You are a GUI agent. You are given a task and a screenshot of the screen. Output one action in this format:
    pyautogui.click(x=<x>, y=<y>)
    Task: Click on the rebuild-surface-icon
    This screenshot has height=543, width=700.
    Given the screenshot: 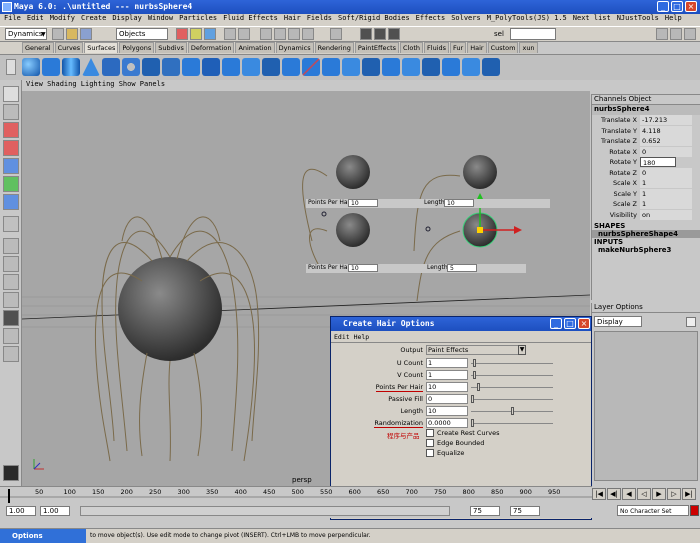 What is the action you would take?
    pyautogui.click(x=471, y=67)
    